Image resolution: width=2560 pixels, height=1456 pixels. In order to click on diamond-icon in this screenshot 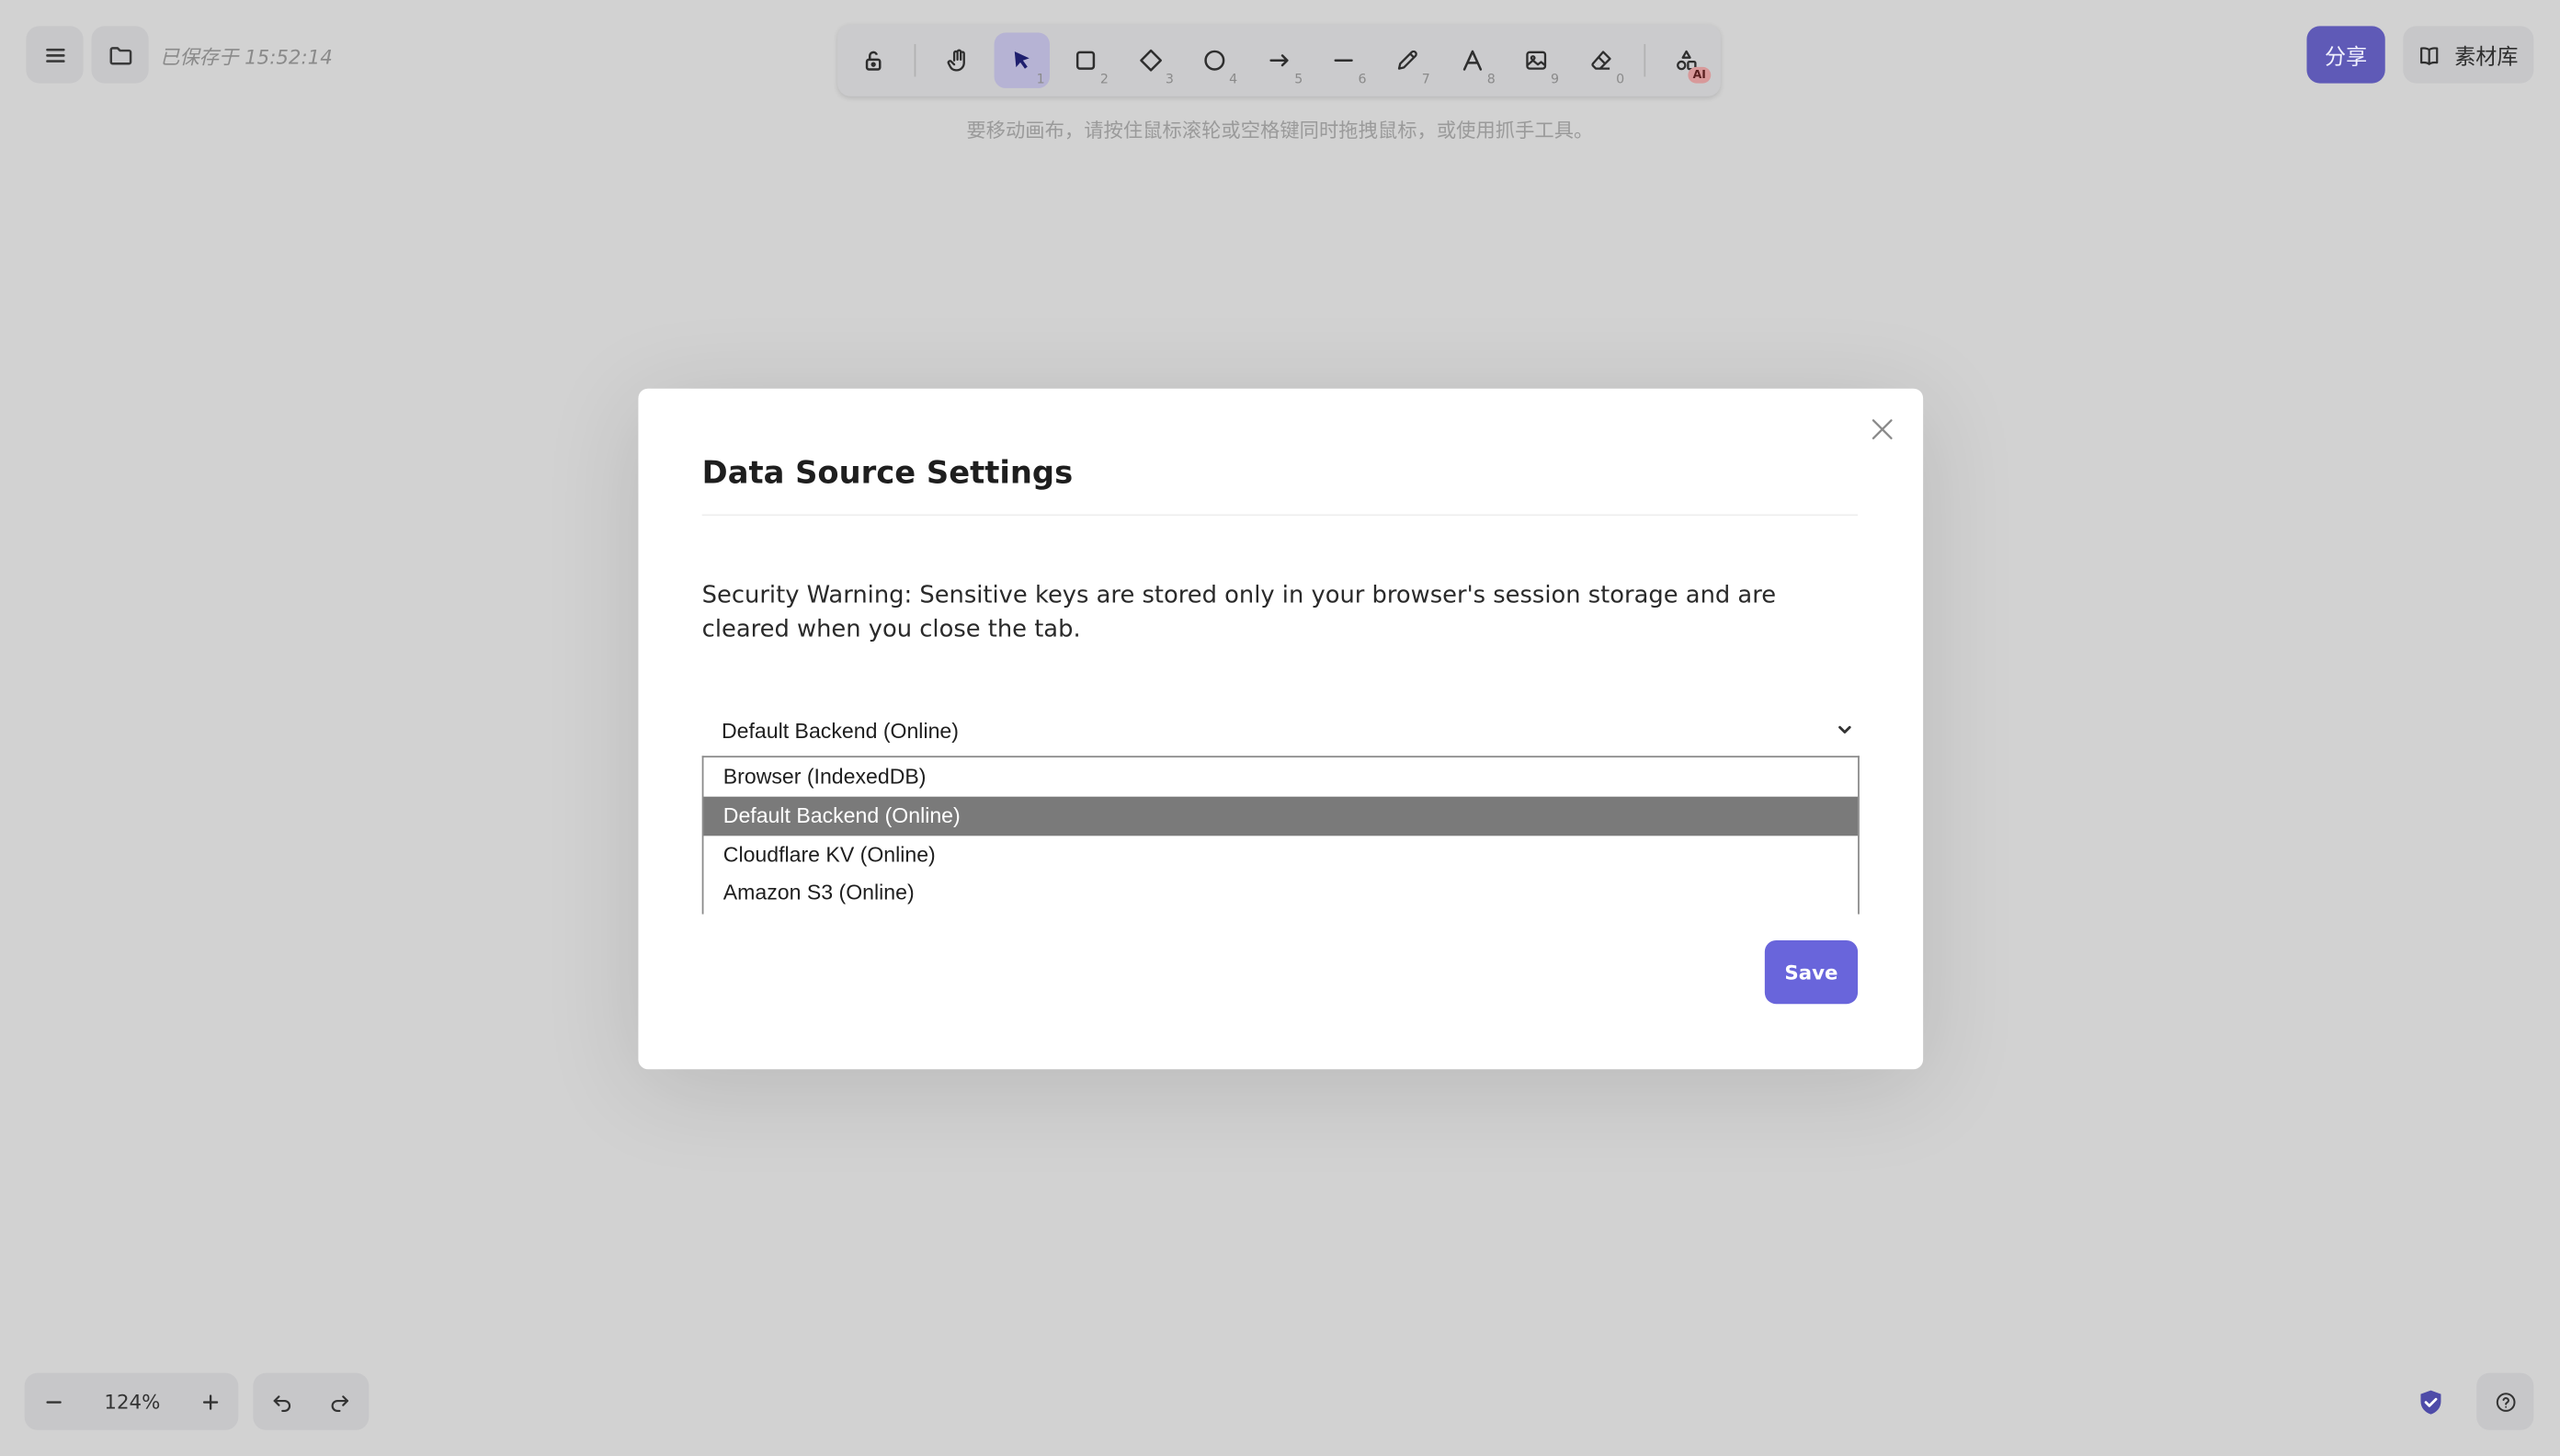, I will do `click(1151, 60)`.